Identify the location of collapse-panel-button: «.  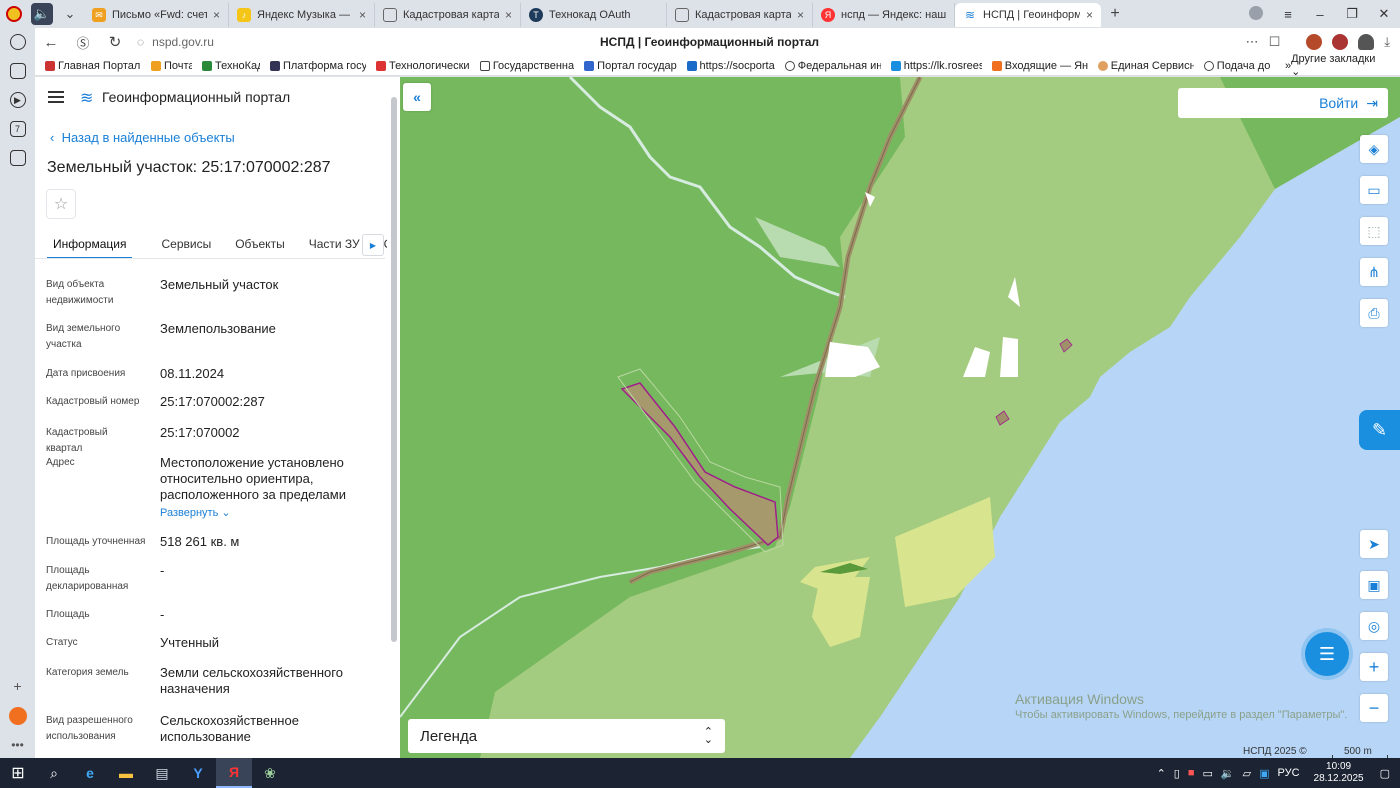
(417, 97).